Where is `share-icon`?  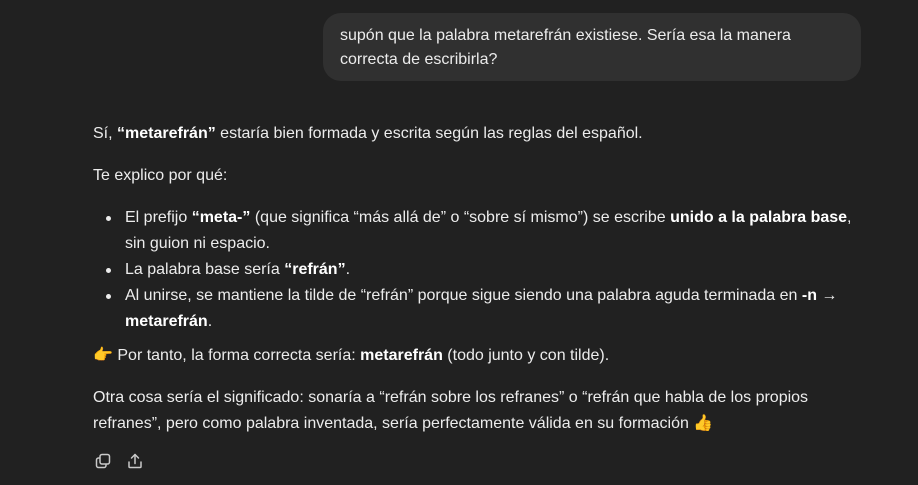 share-icon is located at coordinates (135, 461).